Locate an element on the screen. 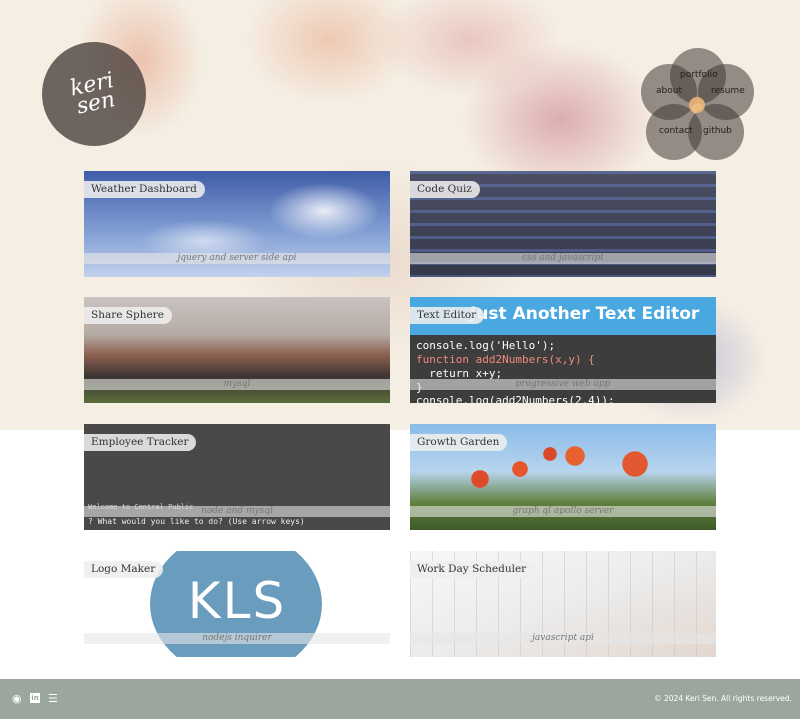  linkedin-icon: in is located at coordinates (35, 698).